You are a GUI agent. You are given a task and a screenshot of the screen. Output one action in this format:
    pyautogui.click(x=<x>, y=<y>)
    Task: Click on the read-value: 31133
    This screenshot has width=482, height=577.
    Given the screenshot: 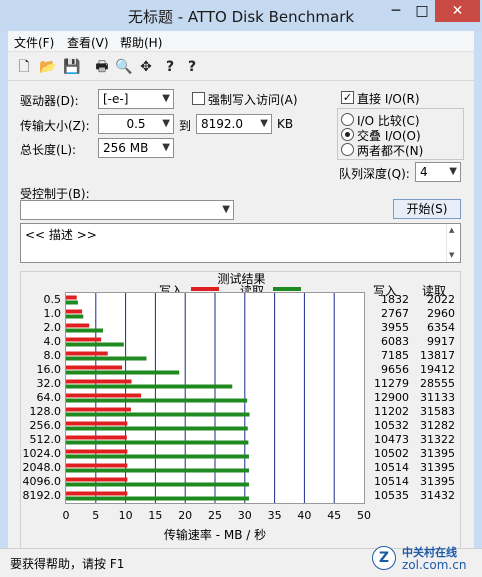 What is the action you would take?
    pyautogui.click(x=437, y=397)
    